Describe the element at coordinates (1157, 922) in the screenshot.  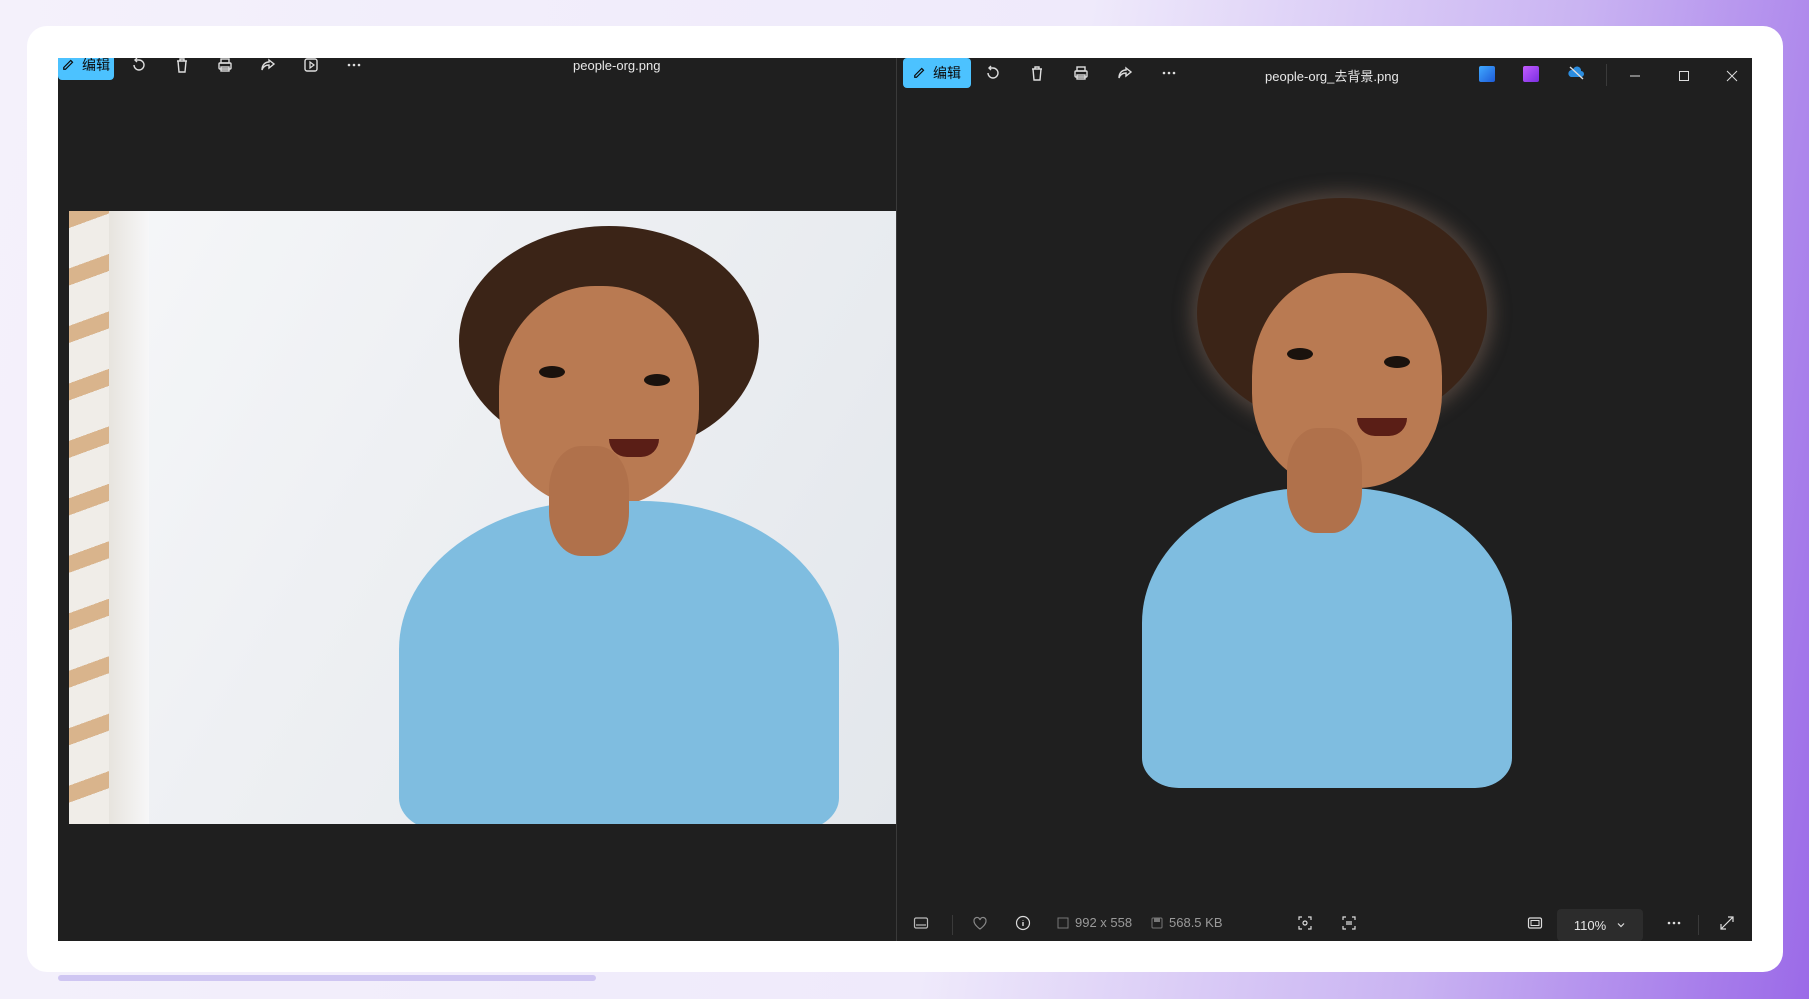
I see `file-size-icon` at that location.